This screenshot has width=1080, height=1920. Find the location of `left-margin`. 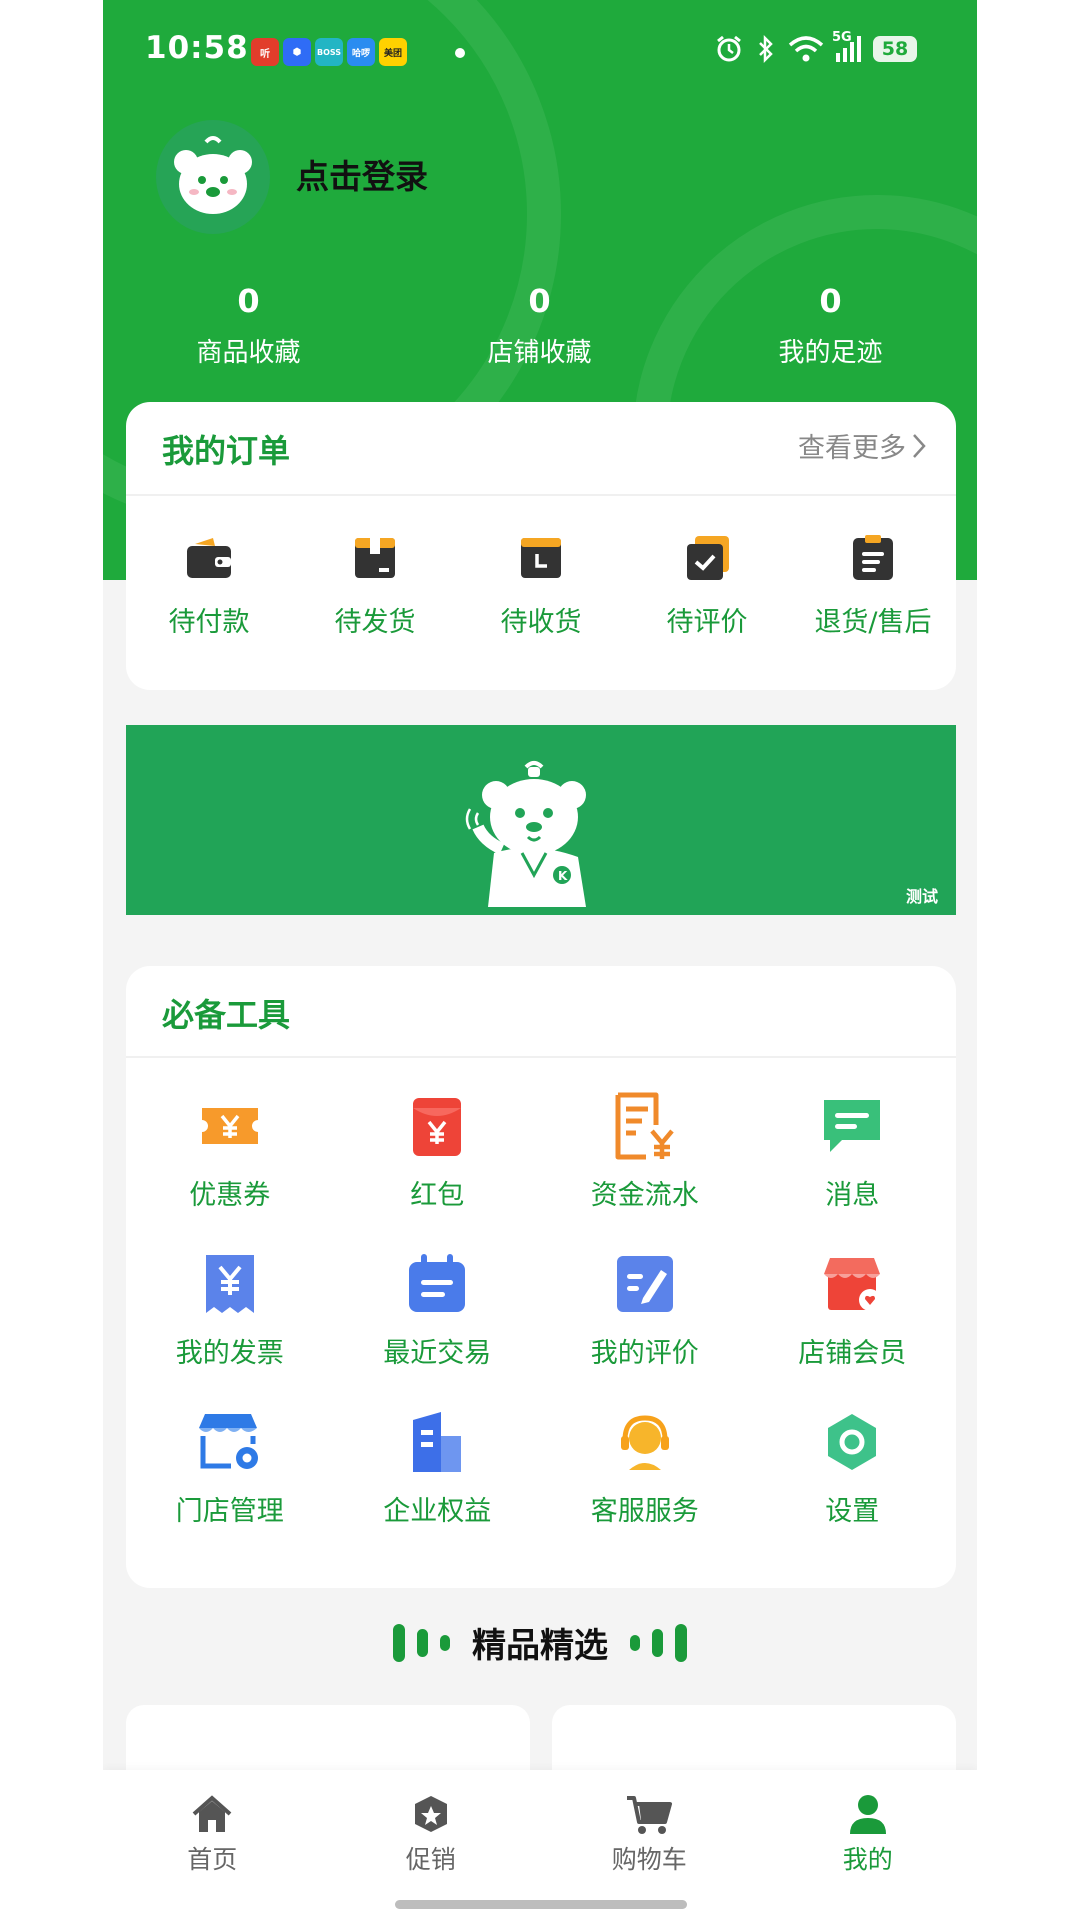

left-margin is located at coordinates (51, 960).